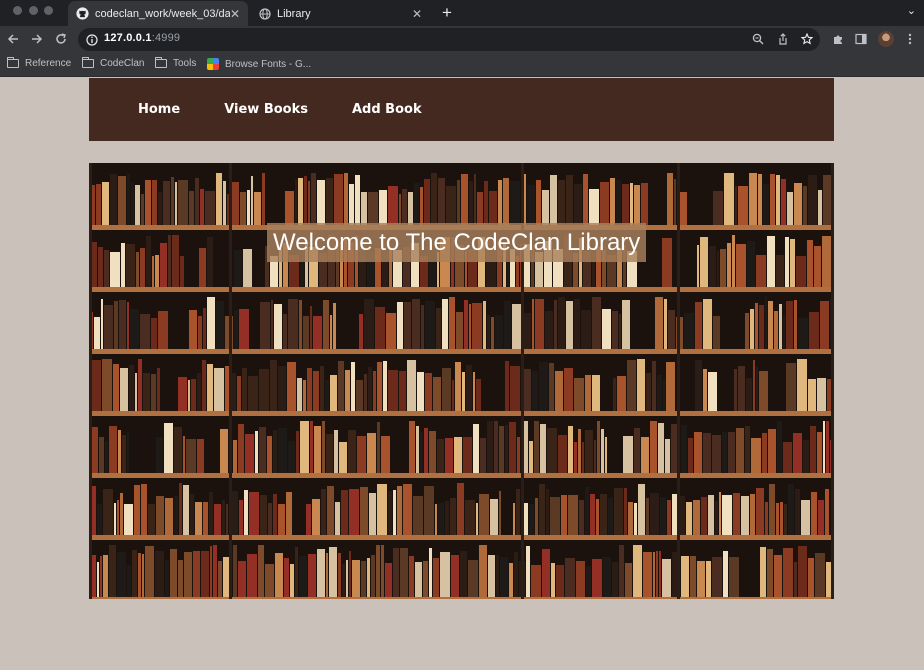 The width and height of the screenshot is (924, 670). Describe the element at coordinates (461, 109) in the screenshot. I see `site-nav-bar: Home View Books Add Book` at that location.